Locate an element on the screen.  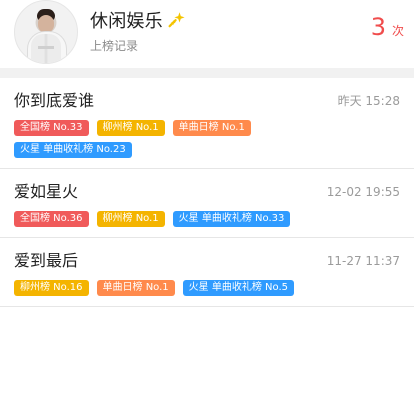
record-count-unit: 次 is located at coordinates (397, 31).